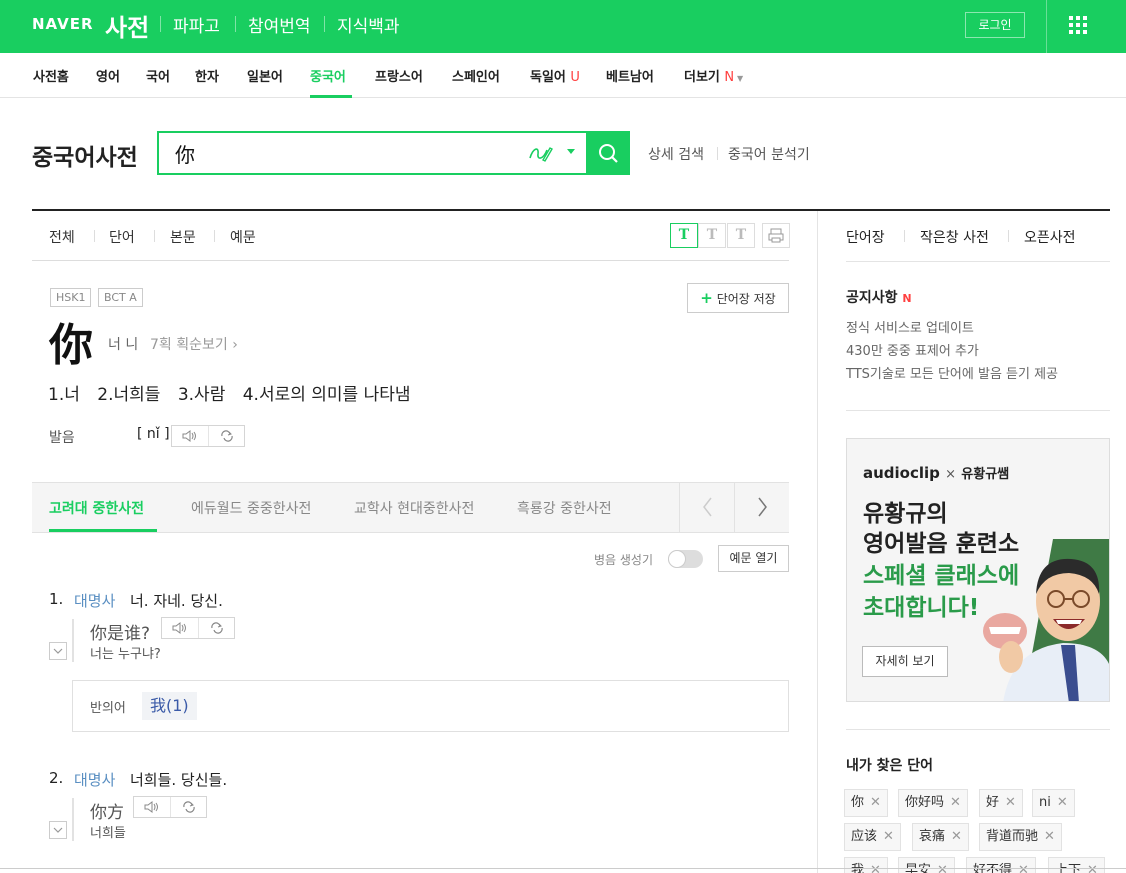 This screenshot has width=1126, height=873. What do you see at coordinates (328, 75) in the screenshot?
I see `lang-tab-chinese: 중국어` at bounding box center [328, 75].